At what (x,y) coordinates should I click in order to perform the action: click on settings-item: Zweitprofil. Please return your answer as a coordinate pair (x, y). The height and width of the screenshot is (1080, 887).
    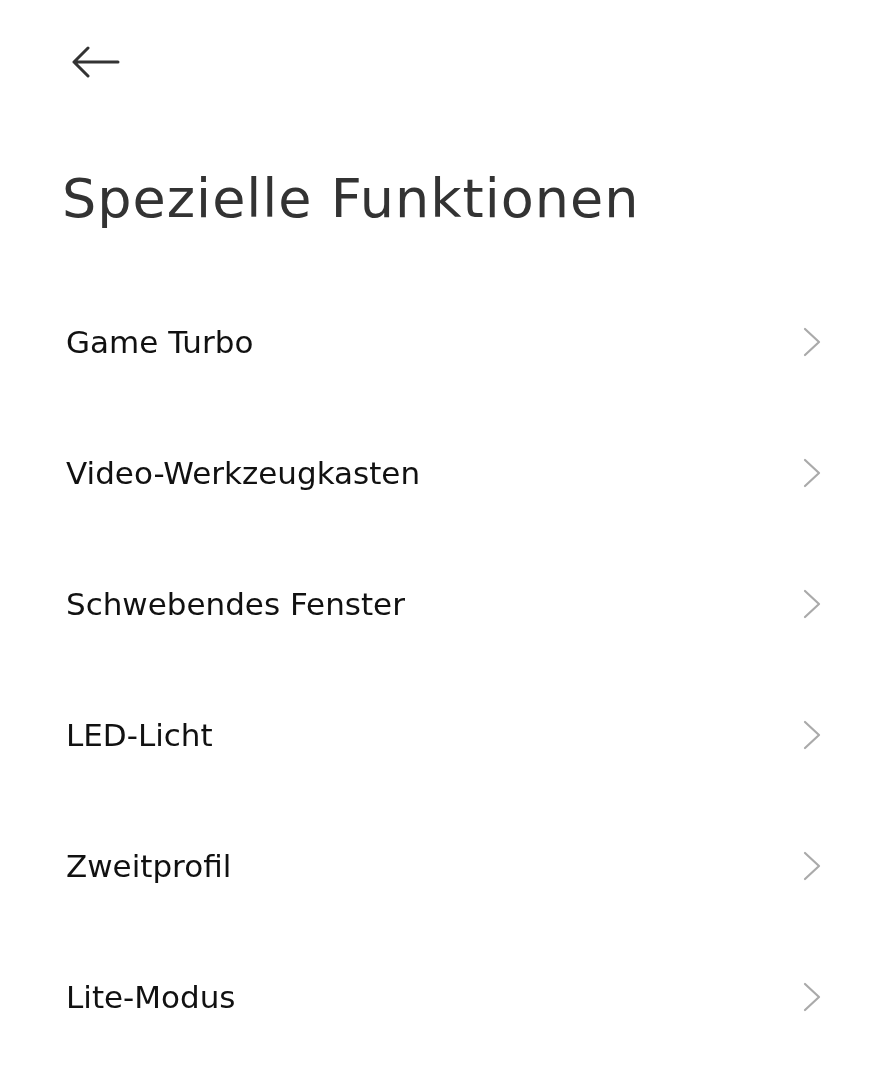
    Looking at the image, I should click on (443, 865).